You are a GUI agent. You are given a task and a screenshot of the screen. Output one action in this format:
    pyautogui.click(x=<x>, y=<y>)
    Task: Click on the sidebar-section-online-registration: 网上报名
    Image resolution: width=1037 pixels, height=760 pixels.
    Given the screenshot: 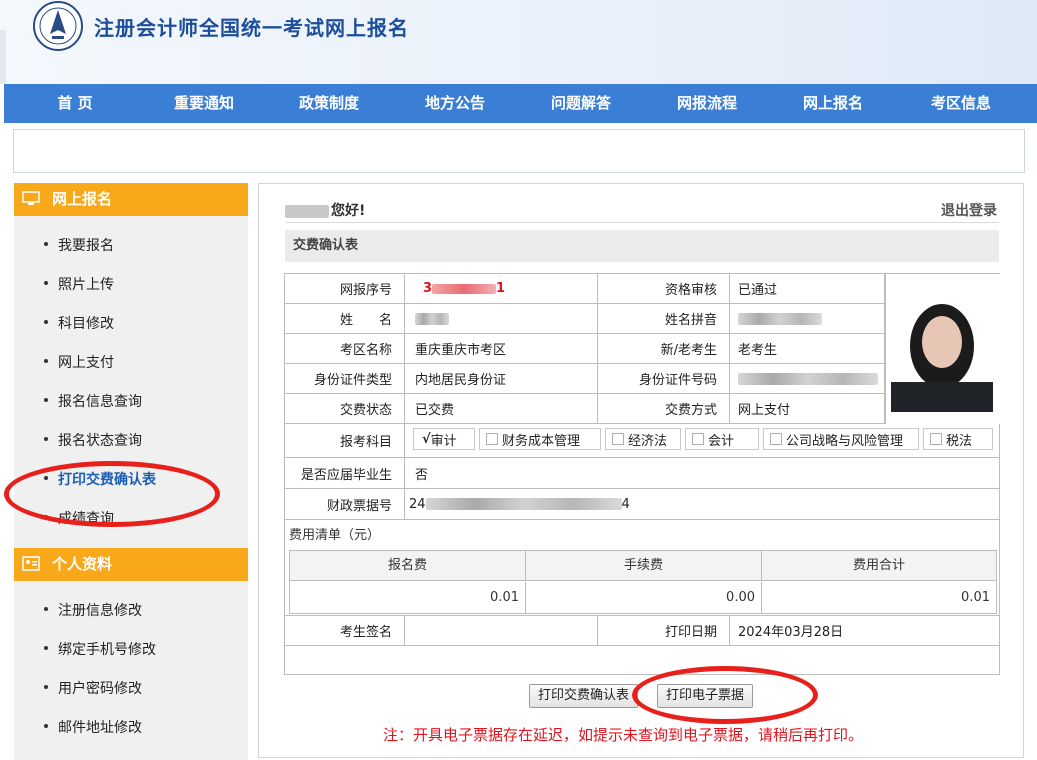 What is the action you would take?
    pyautogui.click(x=131, y=199)
    